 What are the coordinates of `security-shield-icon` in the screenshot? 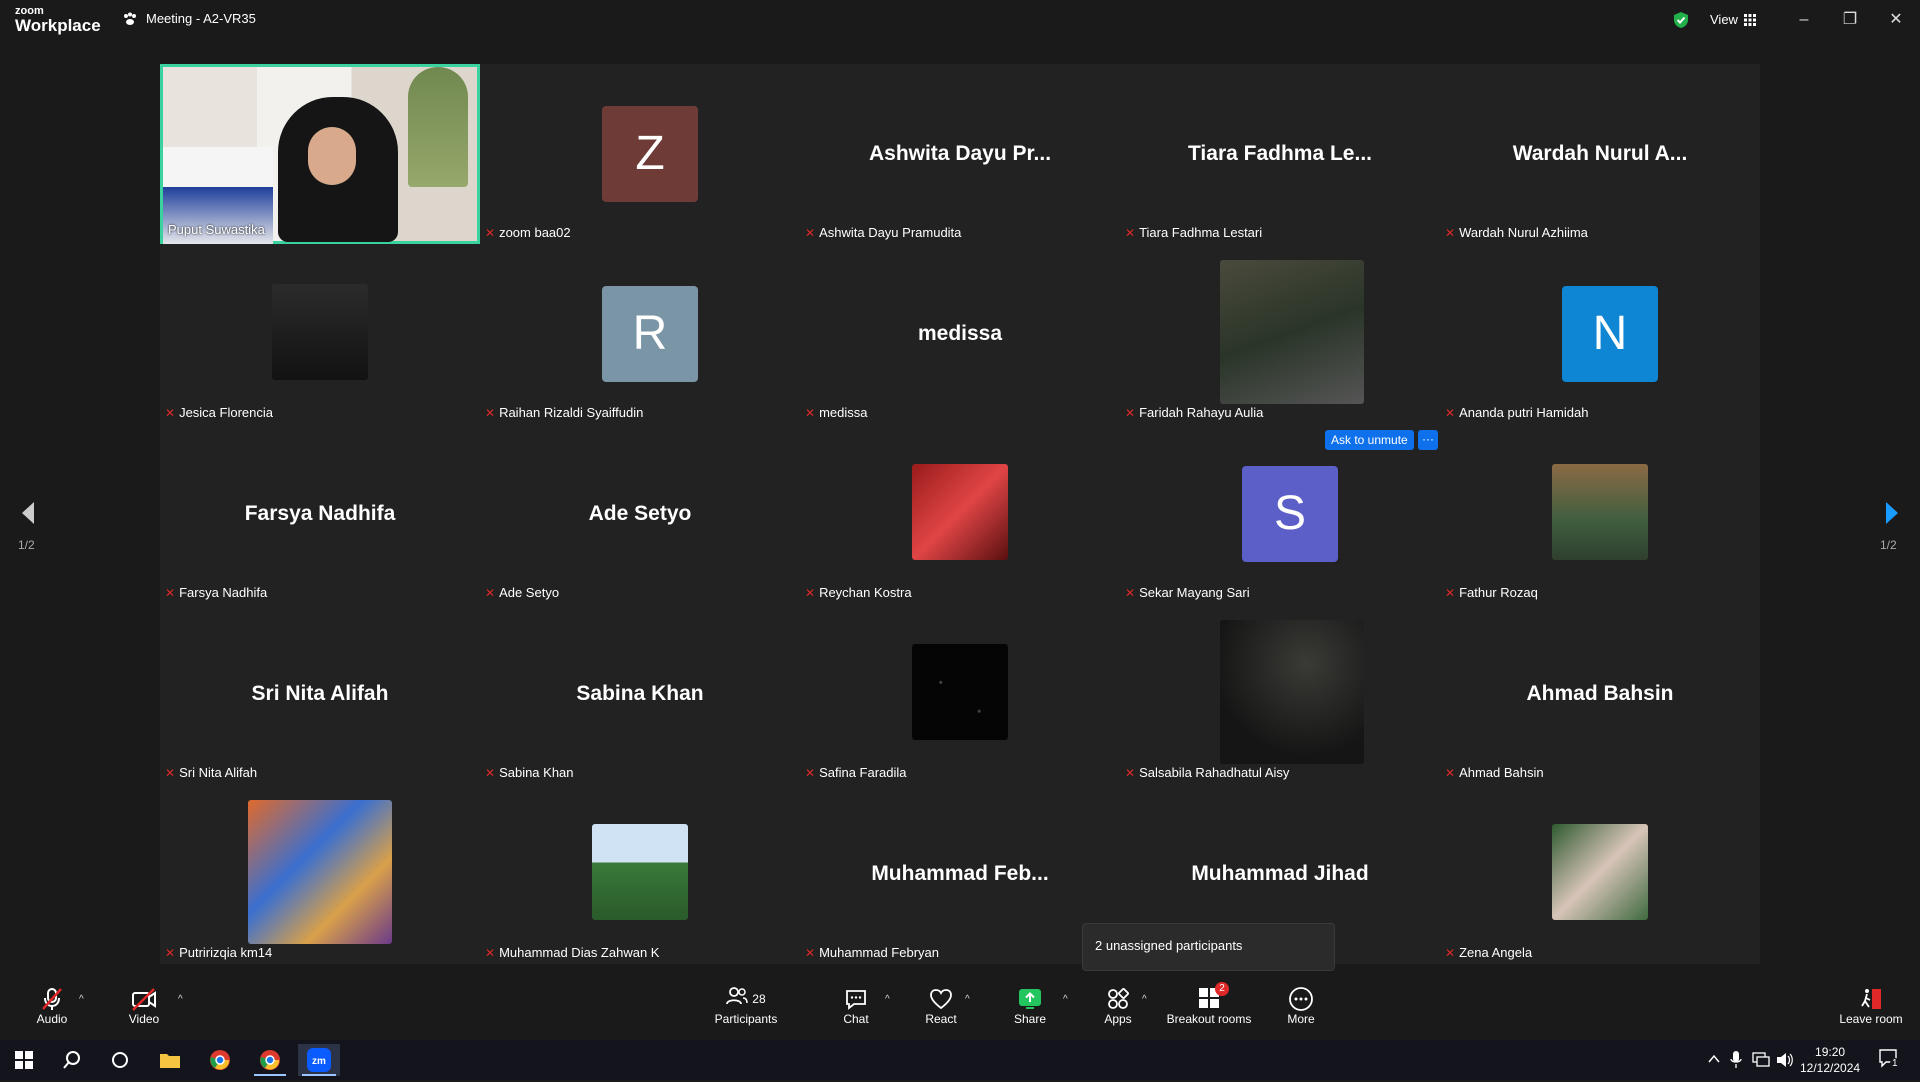 It's located at (1681, 20).